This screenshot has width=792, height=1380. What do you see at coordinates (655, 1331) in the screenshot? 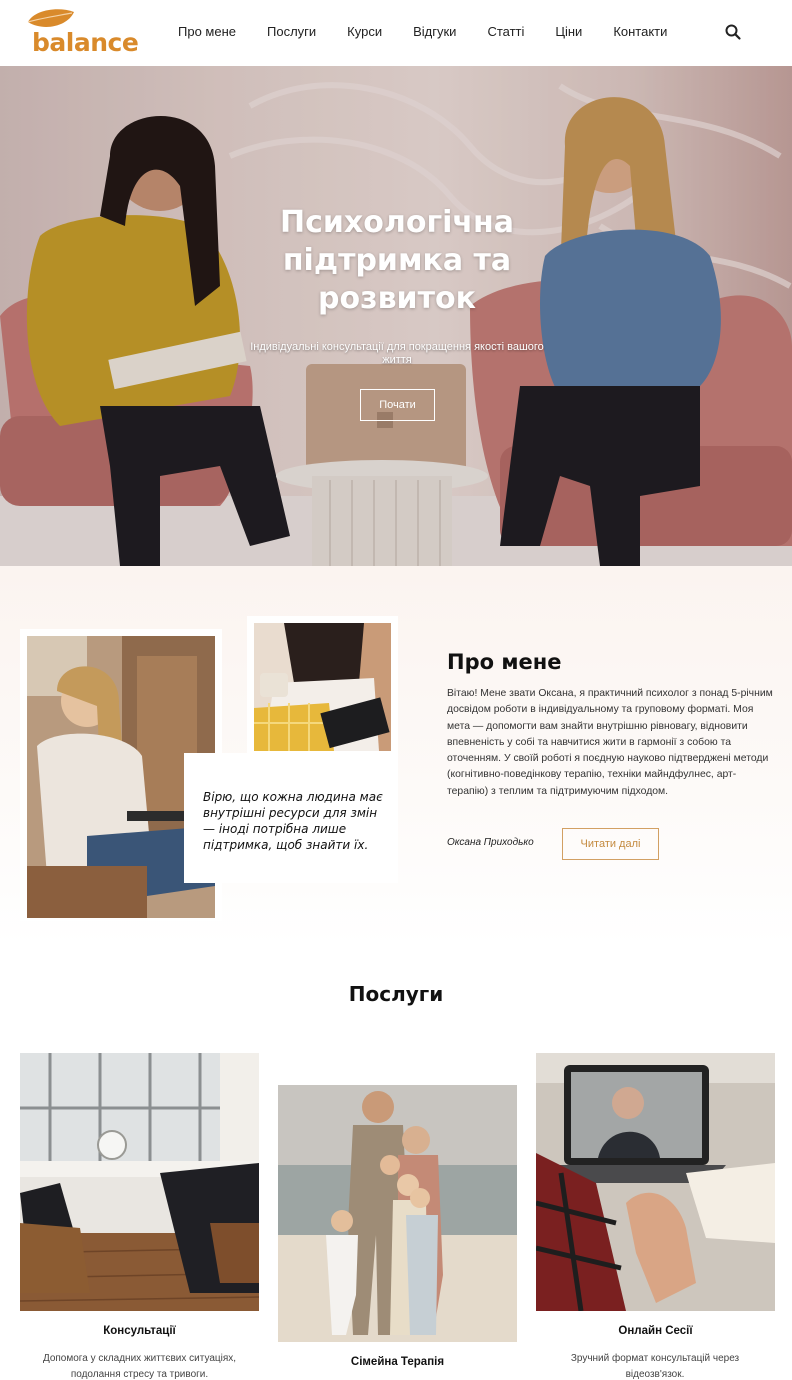
I see `service-name-online: Онлайн Сесії` at bounding box center [655, 1331].